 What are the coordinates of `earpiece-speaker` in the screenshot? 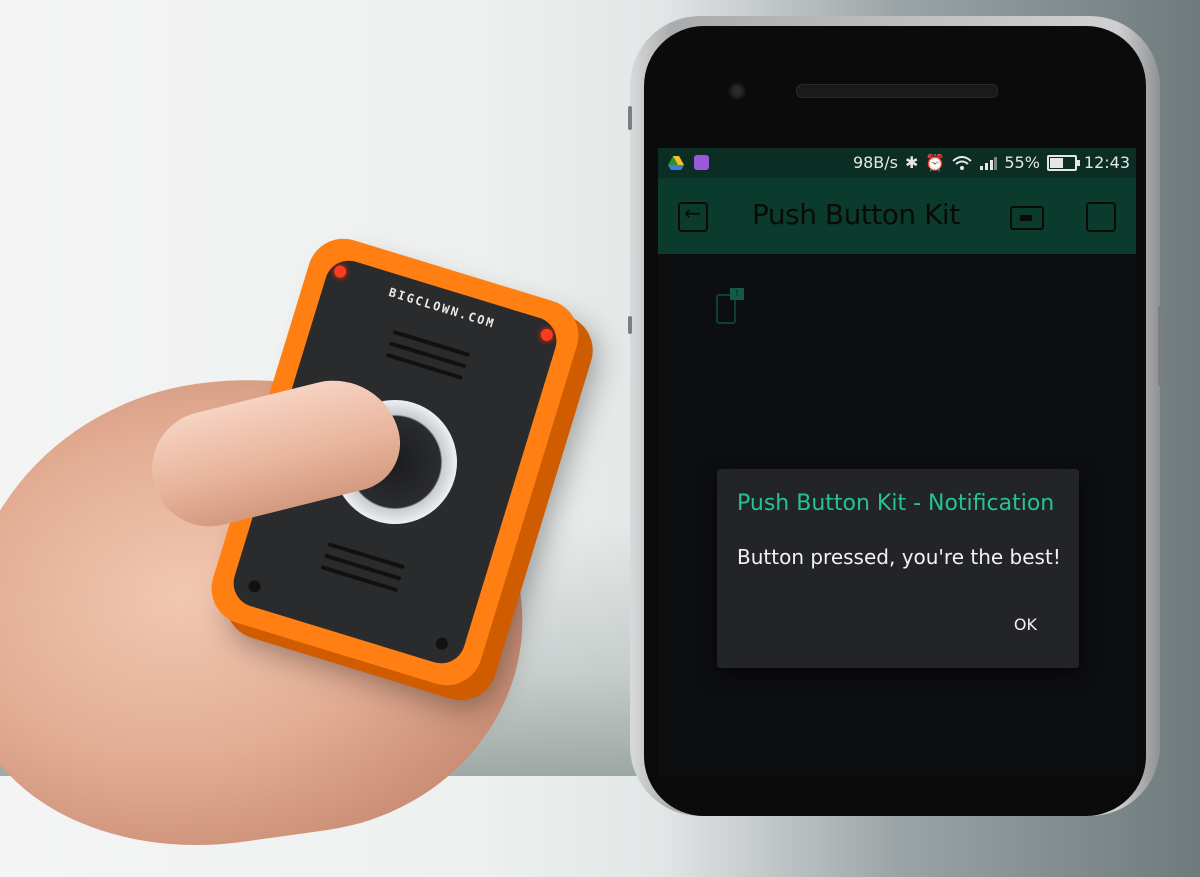 It's located at (897, 91).